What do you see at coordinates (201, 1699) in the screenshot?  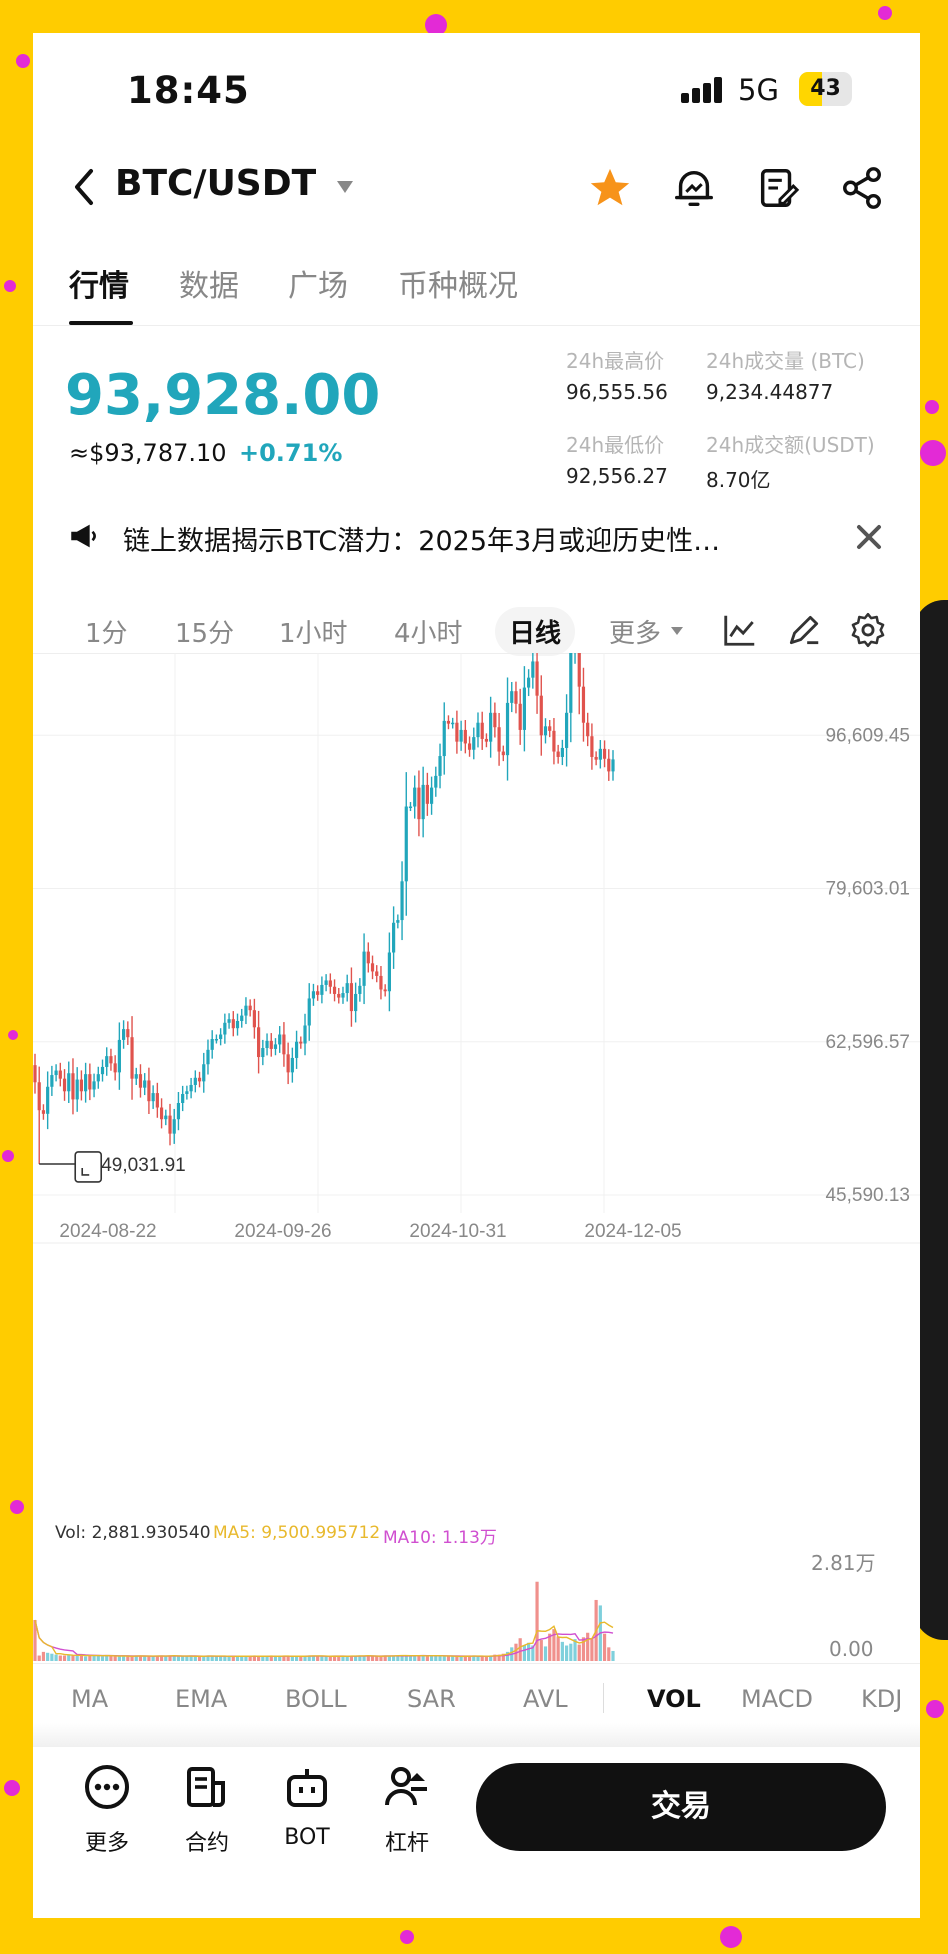 I see `indicator-ema: EMA` at bounding box center [201, 1699].